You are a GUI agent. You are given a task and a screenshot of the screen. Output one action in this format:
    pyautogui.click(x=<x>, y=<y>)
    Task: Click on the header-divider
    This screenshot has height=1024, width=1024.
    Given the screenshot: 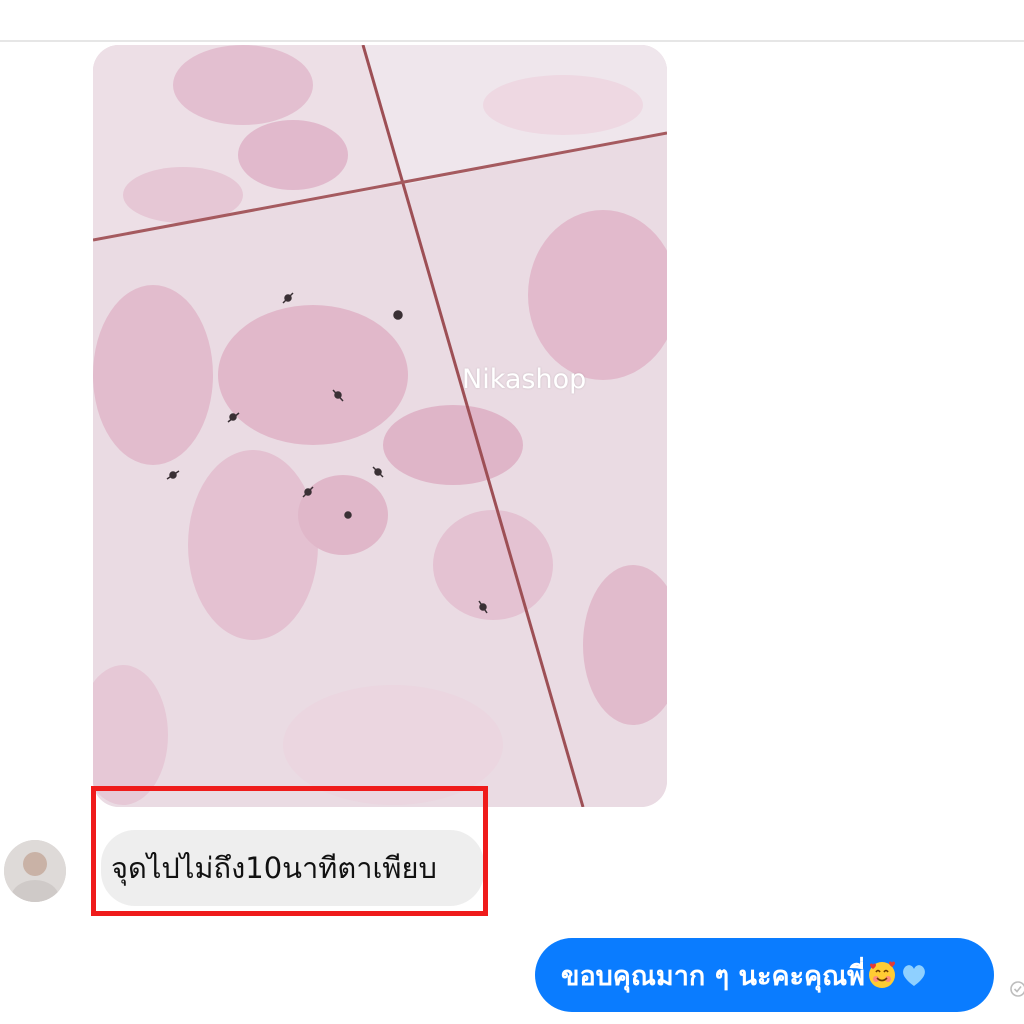 What is the action you would take?
    pyautogui.click(x=512, y=41)
    